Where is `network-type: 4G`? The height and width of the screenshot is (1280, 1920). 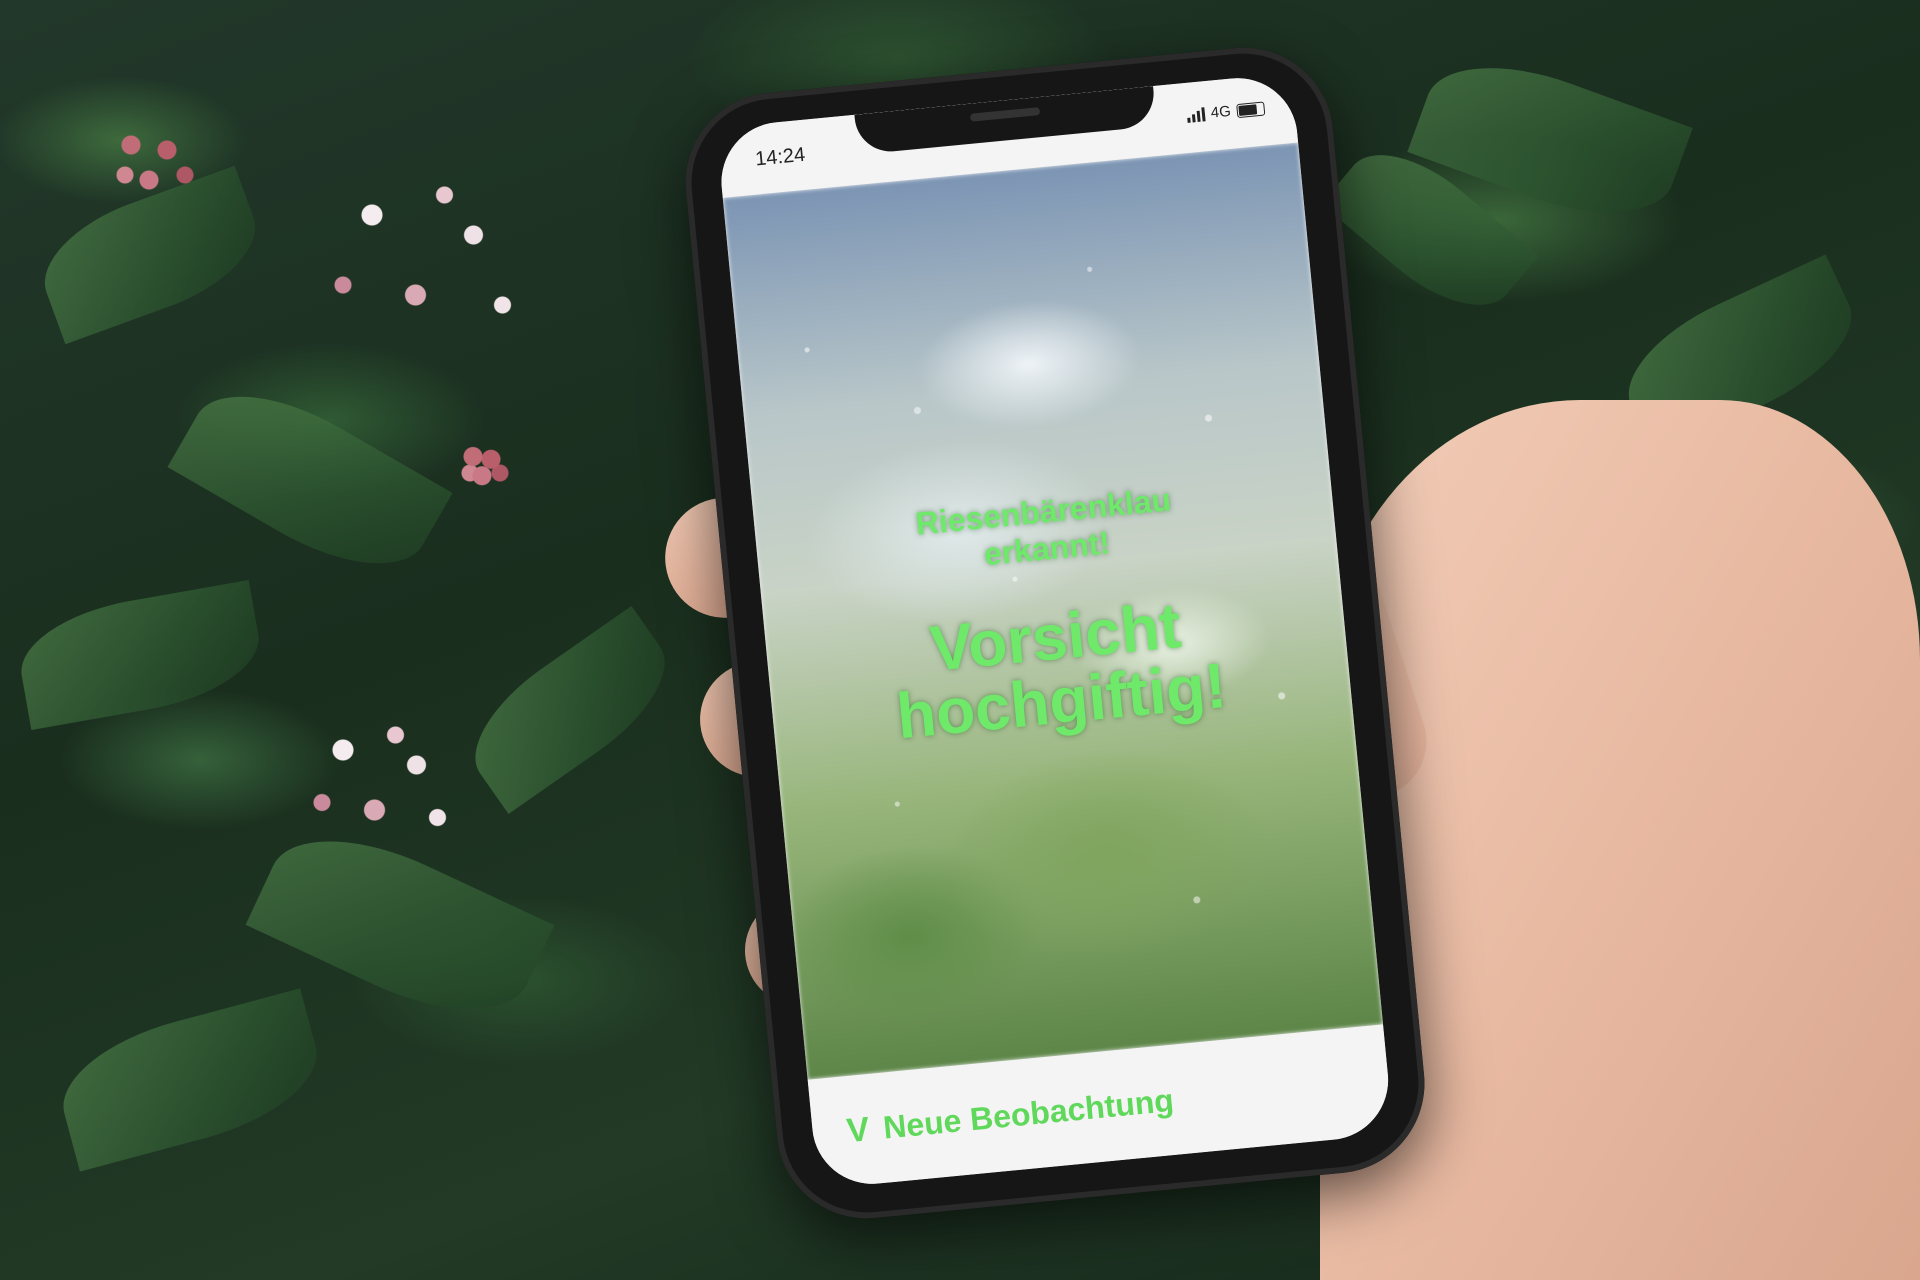
network-type: 4G is located at coordinates (1221, 112).